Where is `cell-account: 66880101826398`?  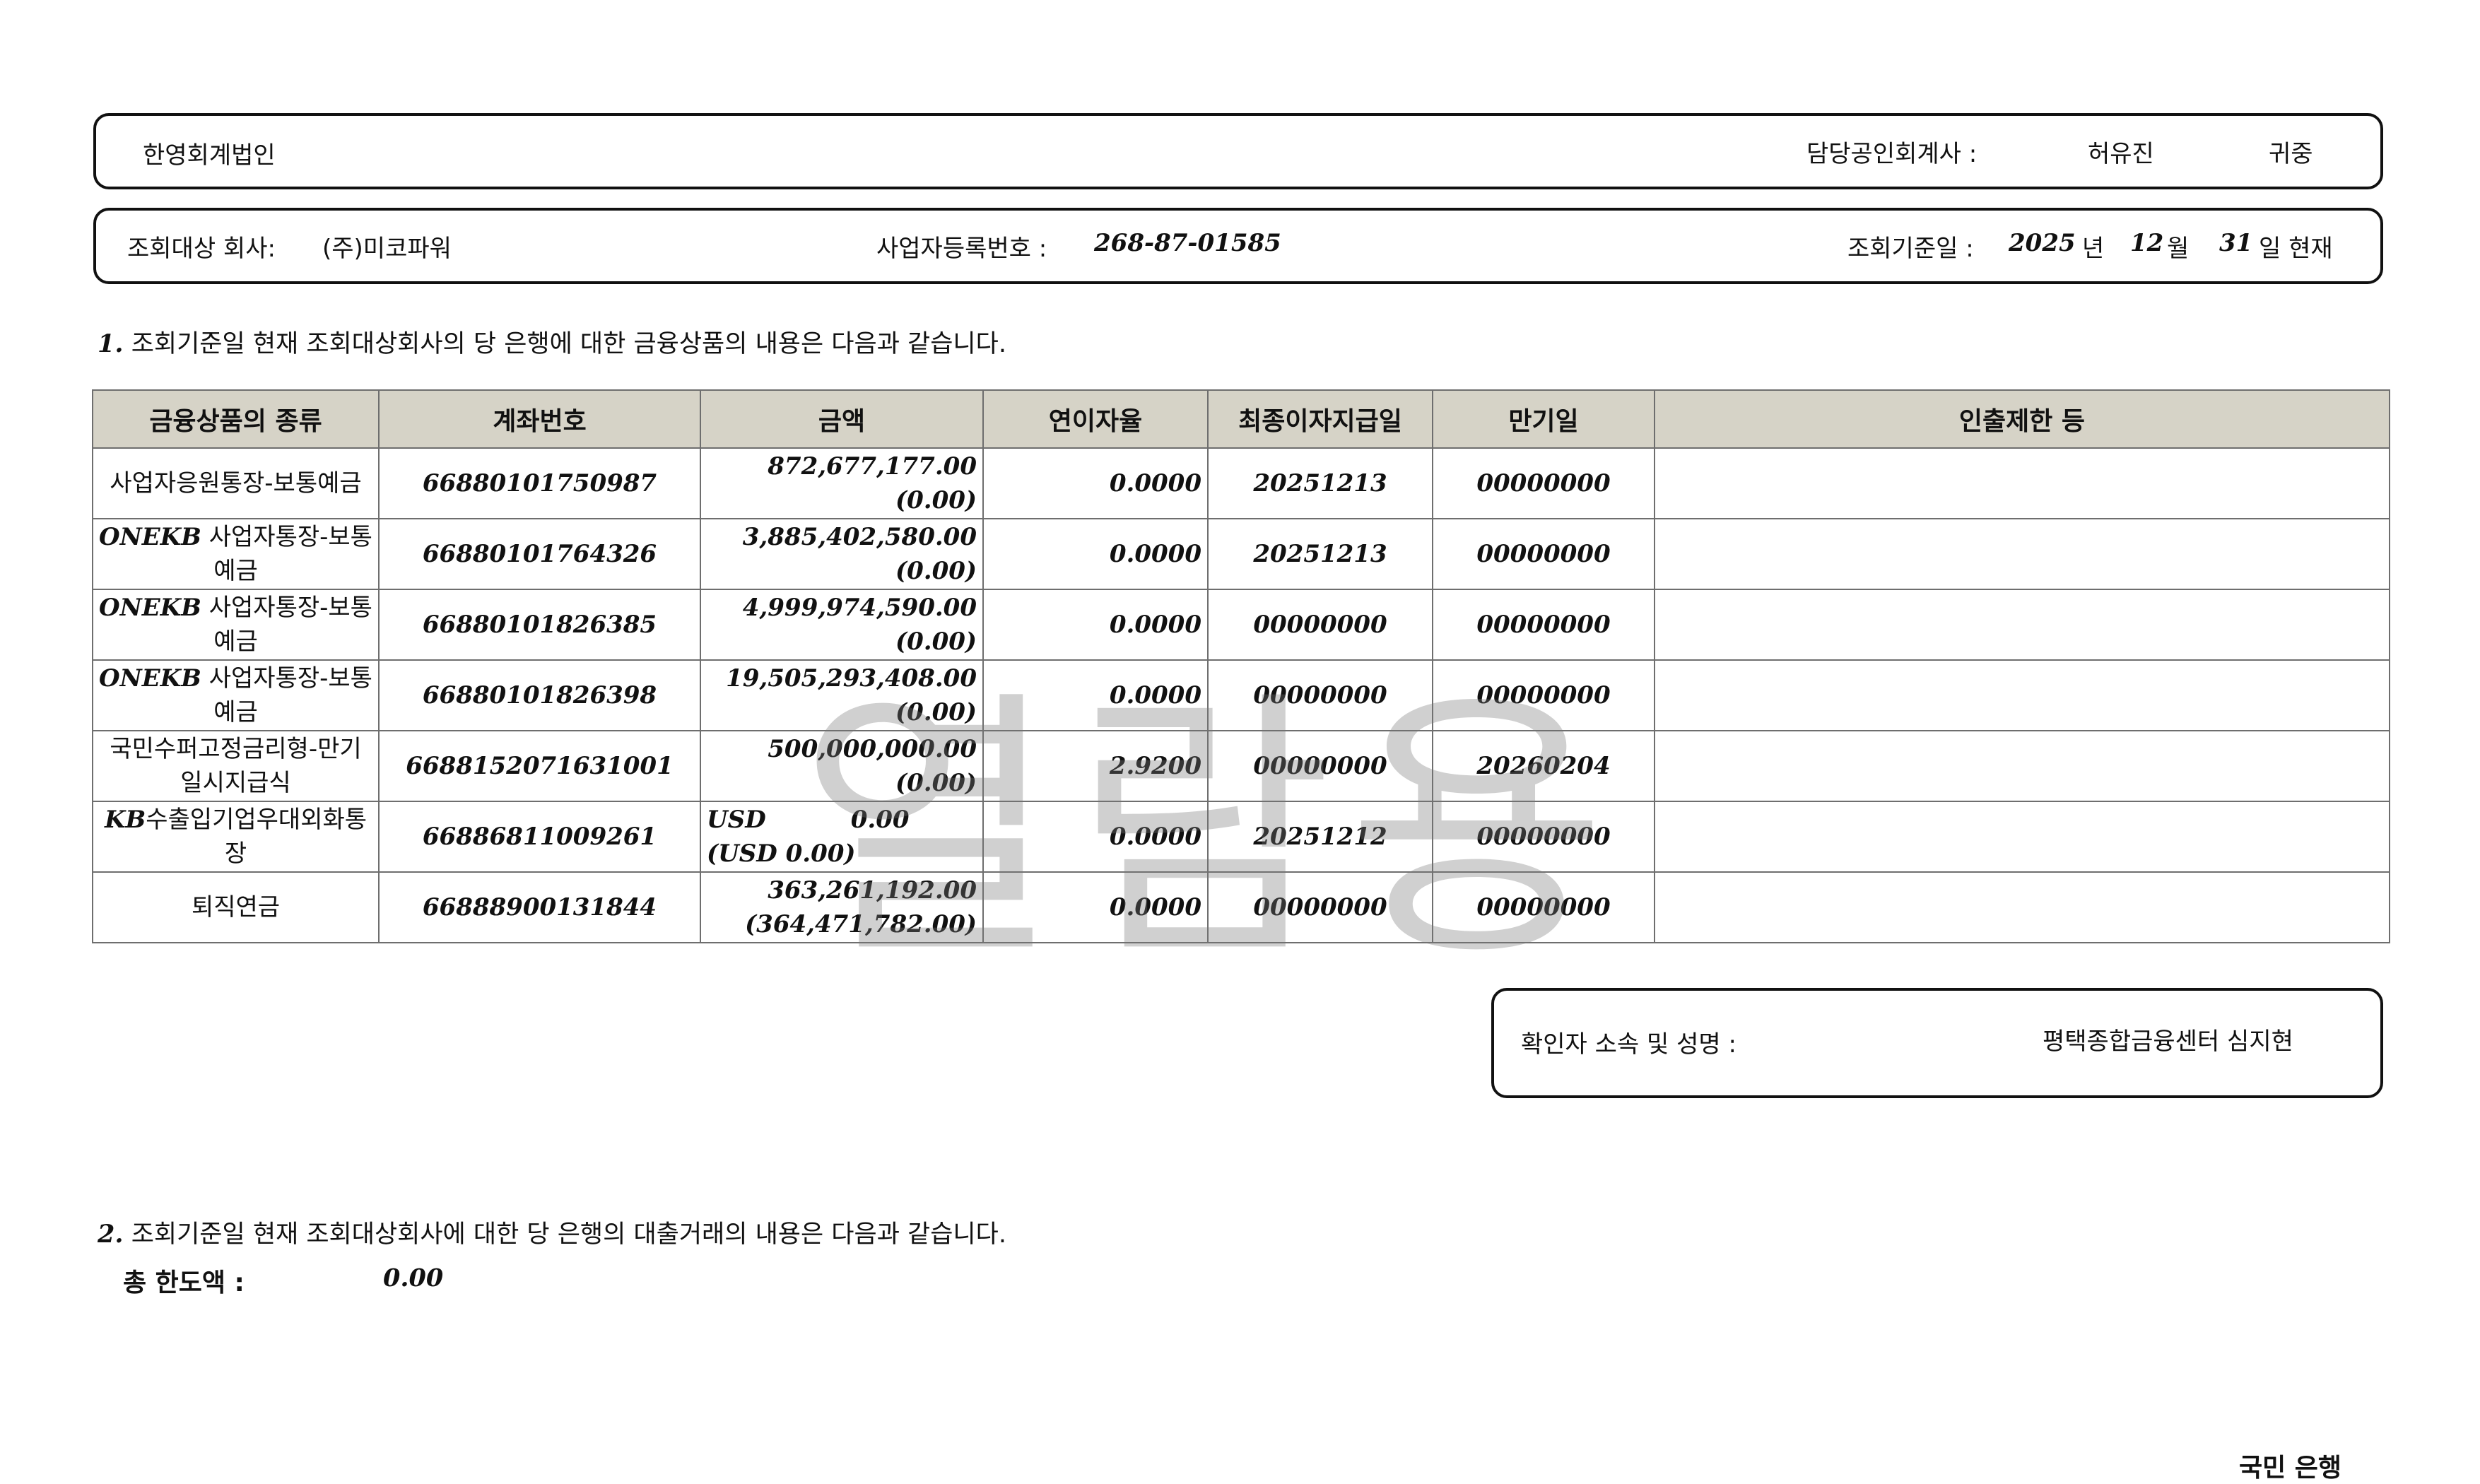 cell-account: 66880101826398 is located at coordinates (539, 695).